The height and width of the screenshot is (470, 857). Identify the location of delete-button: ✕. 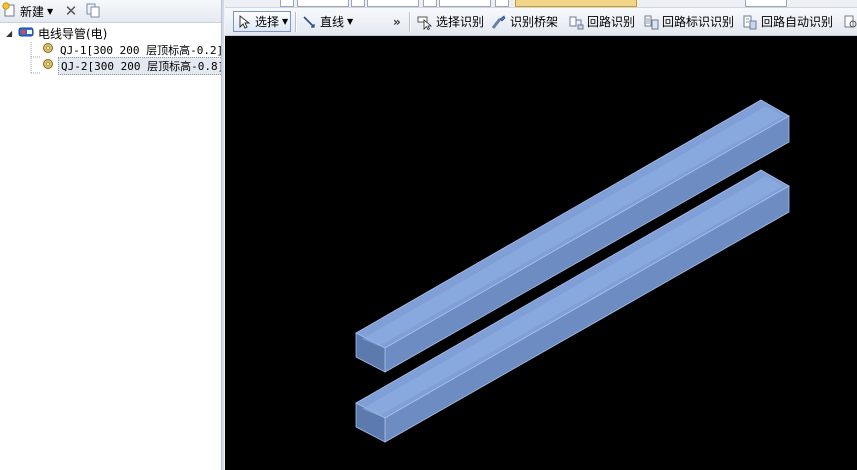
(71, 11).